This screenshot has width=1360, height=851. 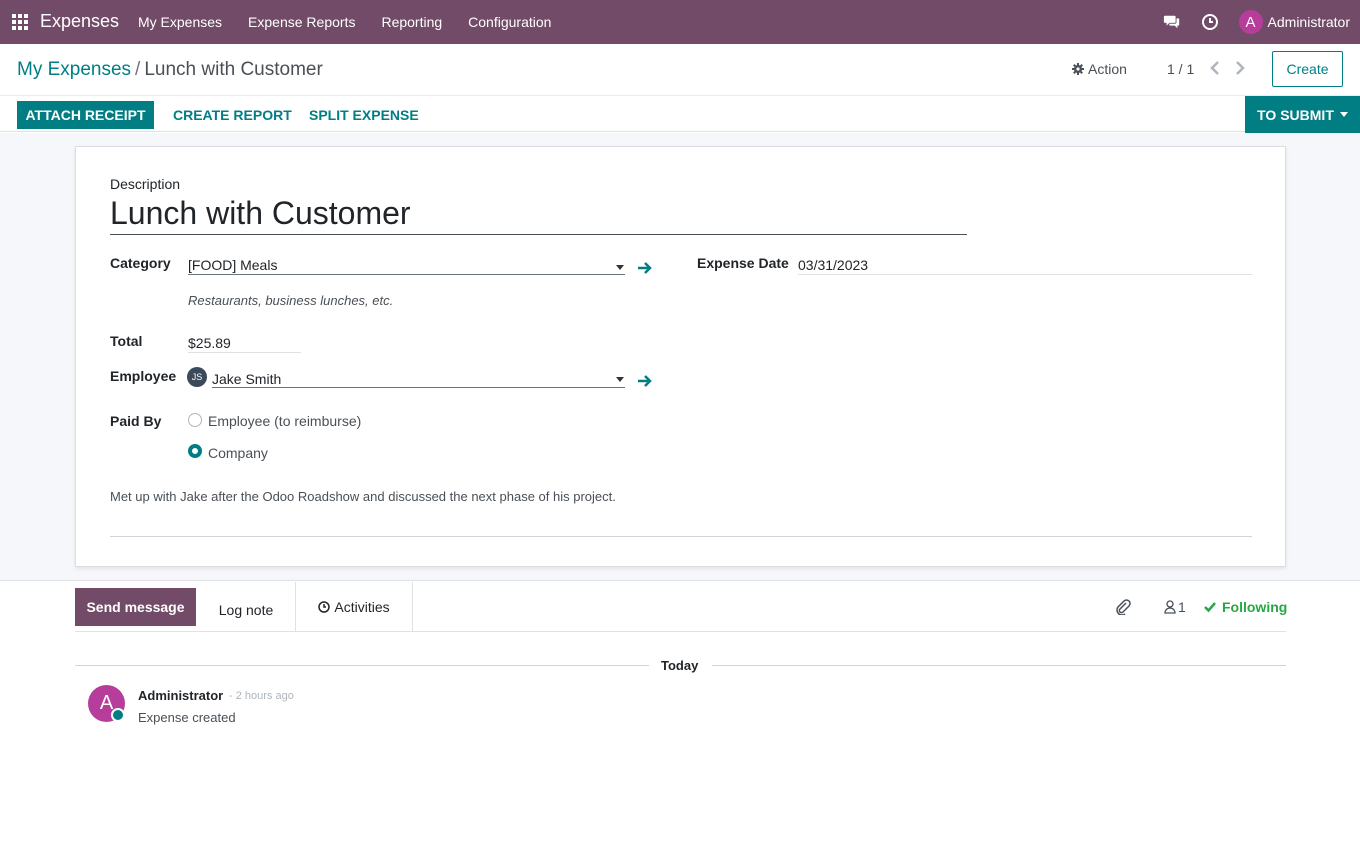 I want to click on category-label: Category, so click(x=140, y=263).